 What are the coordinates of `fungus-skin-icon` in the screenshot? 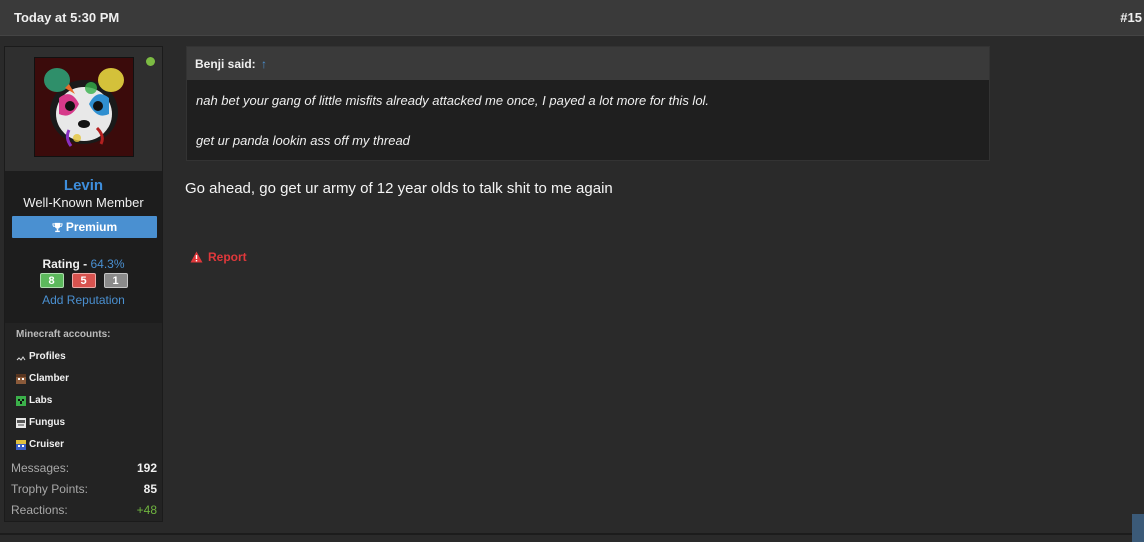 It's located at (21, 422).